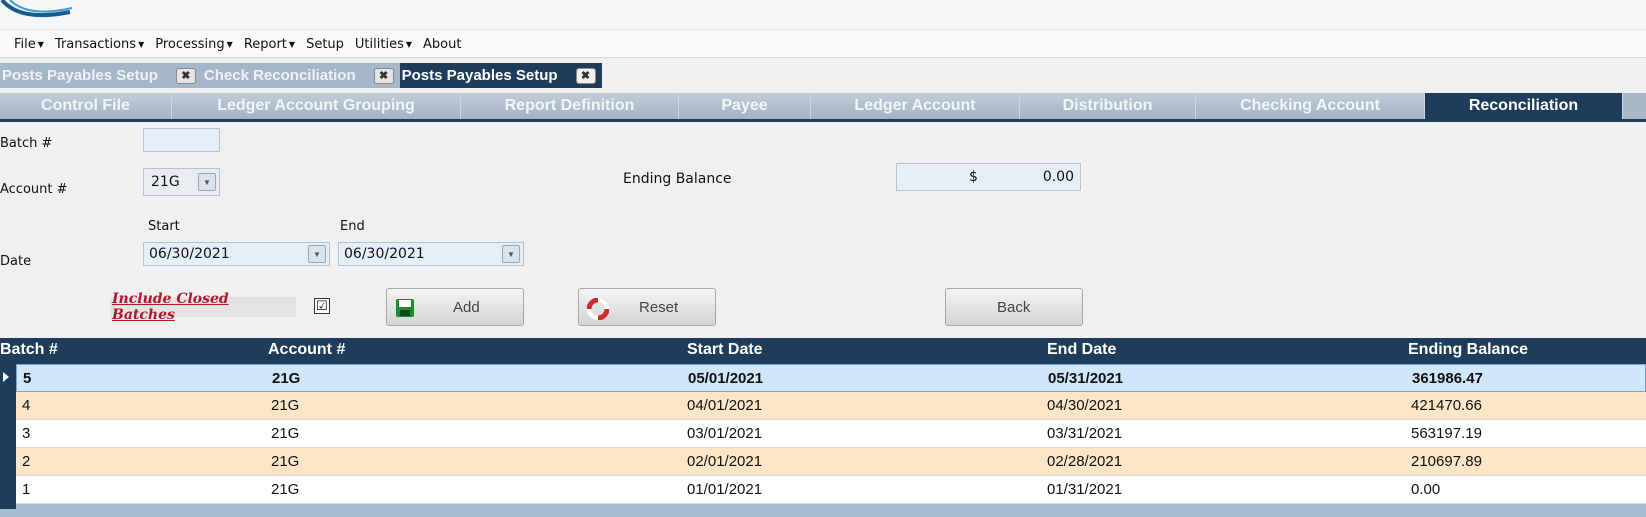 This screenshot has height=517, width=1646. What do you see at coordinates (725, 461) in the screenshot?
I see `cell-start-date: 02/01/2021` at bounding box center [725, 461].